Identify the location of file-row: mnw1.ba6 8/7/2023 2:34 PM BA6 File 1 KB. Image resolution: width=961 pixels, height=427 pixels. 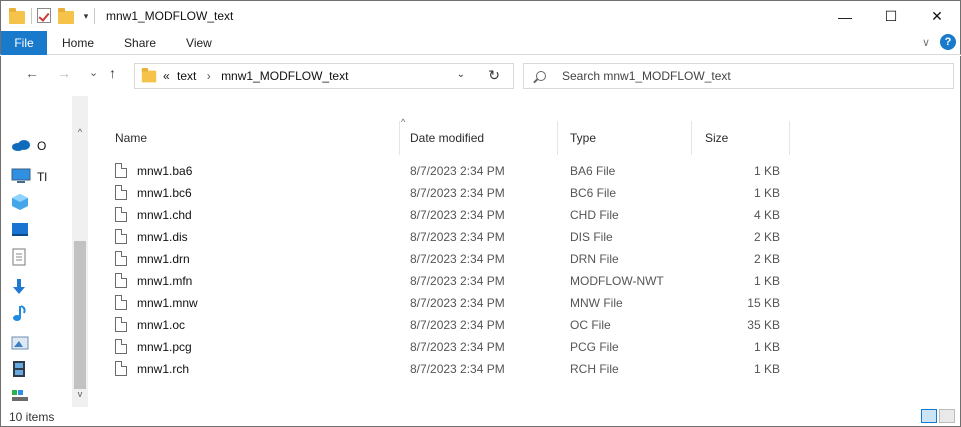
(455, 171).